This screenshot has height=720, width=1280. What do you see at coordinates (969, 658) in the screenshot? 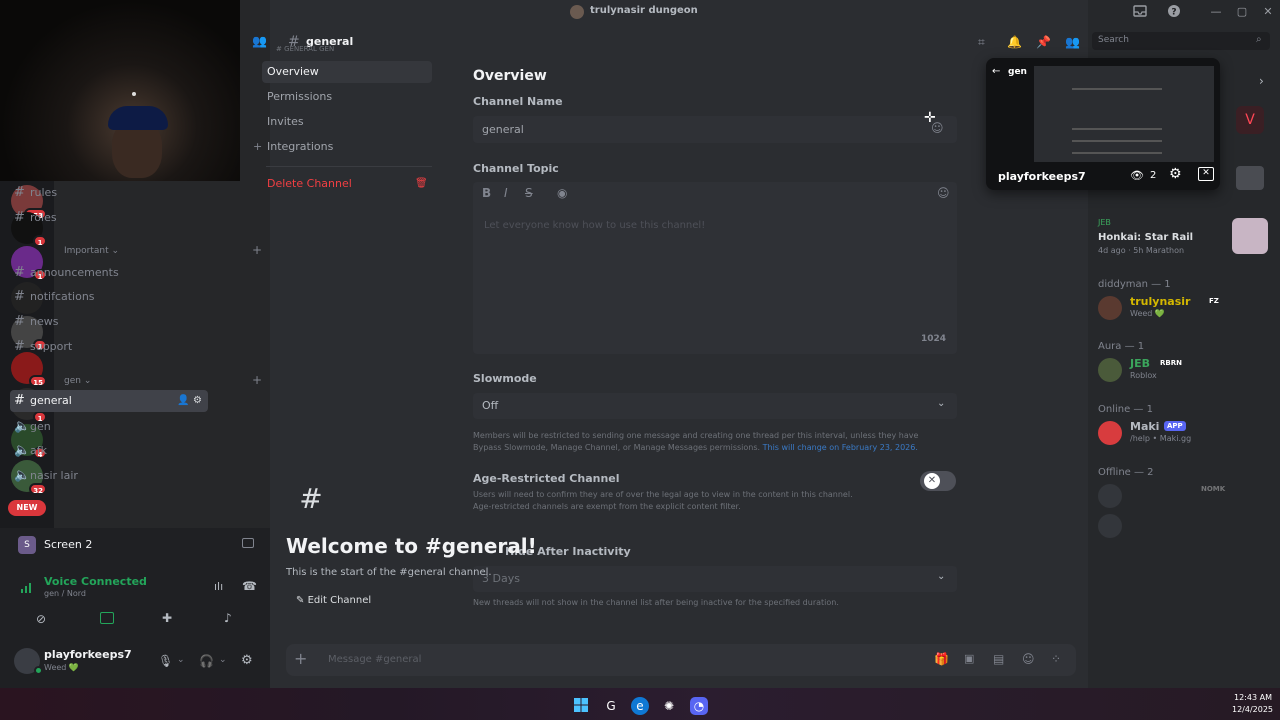
I see `gif-icon: ▣` at bounding box center [969, 658].